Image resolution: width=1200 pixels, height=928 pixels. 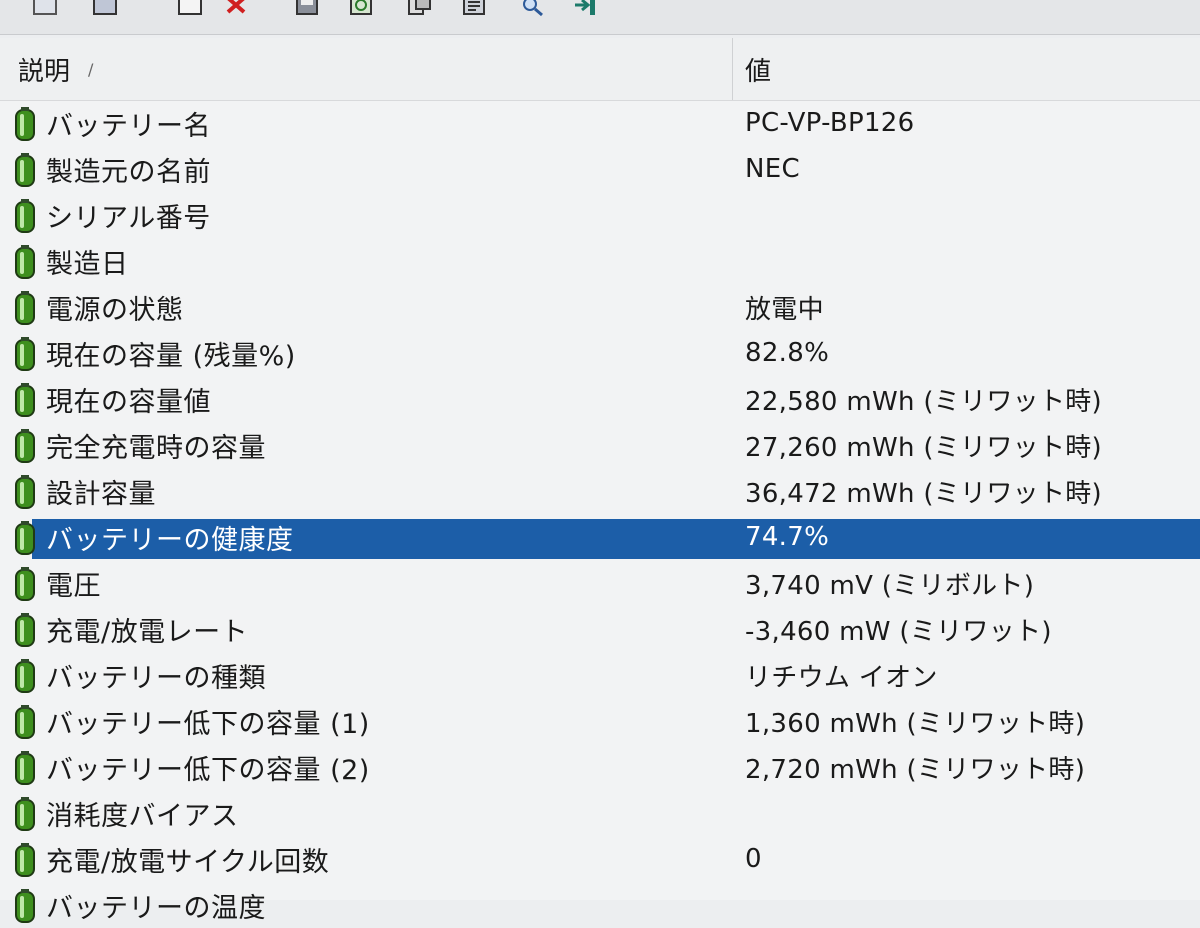 What do you see at coordinates (787, 537) in the screenshot?
I see `item-value: 74.7%` at bounding box center [787, 537].